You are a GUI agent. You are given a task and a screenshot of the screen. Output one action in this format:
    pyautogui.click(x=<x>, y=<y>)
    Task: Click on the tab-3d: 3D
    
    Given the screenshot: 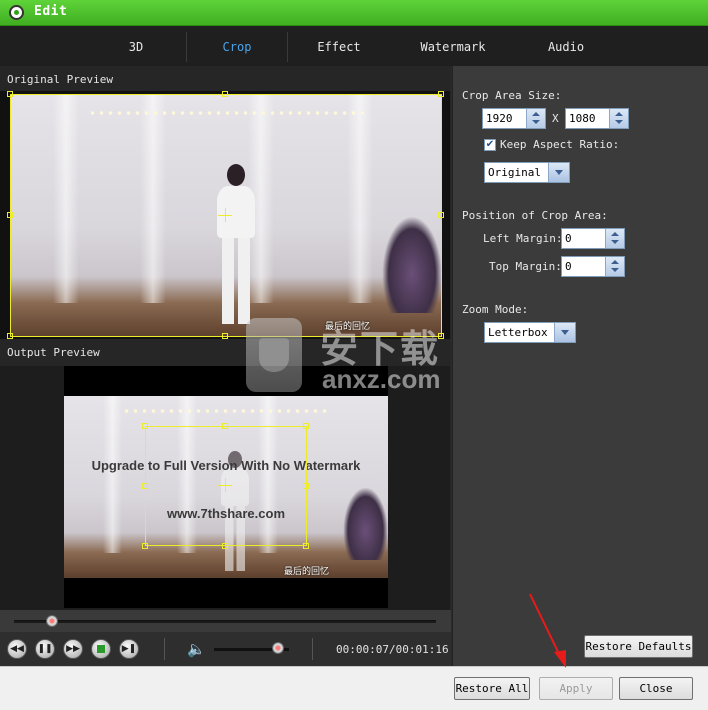 What is the action you would take?
    pyautogui.click(x=136, y=46)
    